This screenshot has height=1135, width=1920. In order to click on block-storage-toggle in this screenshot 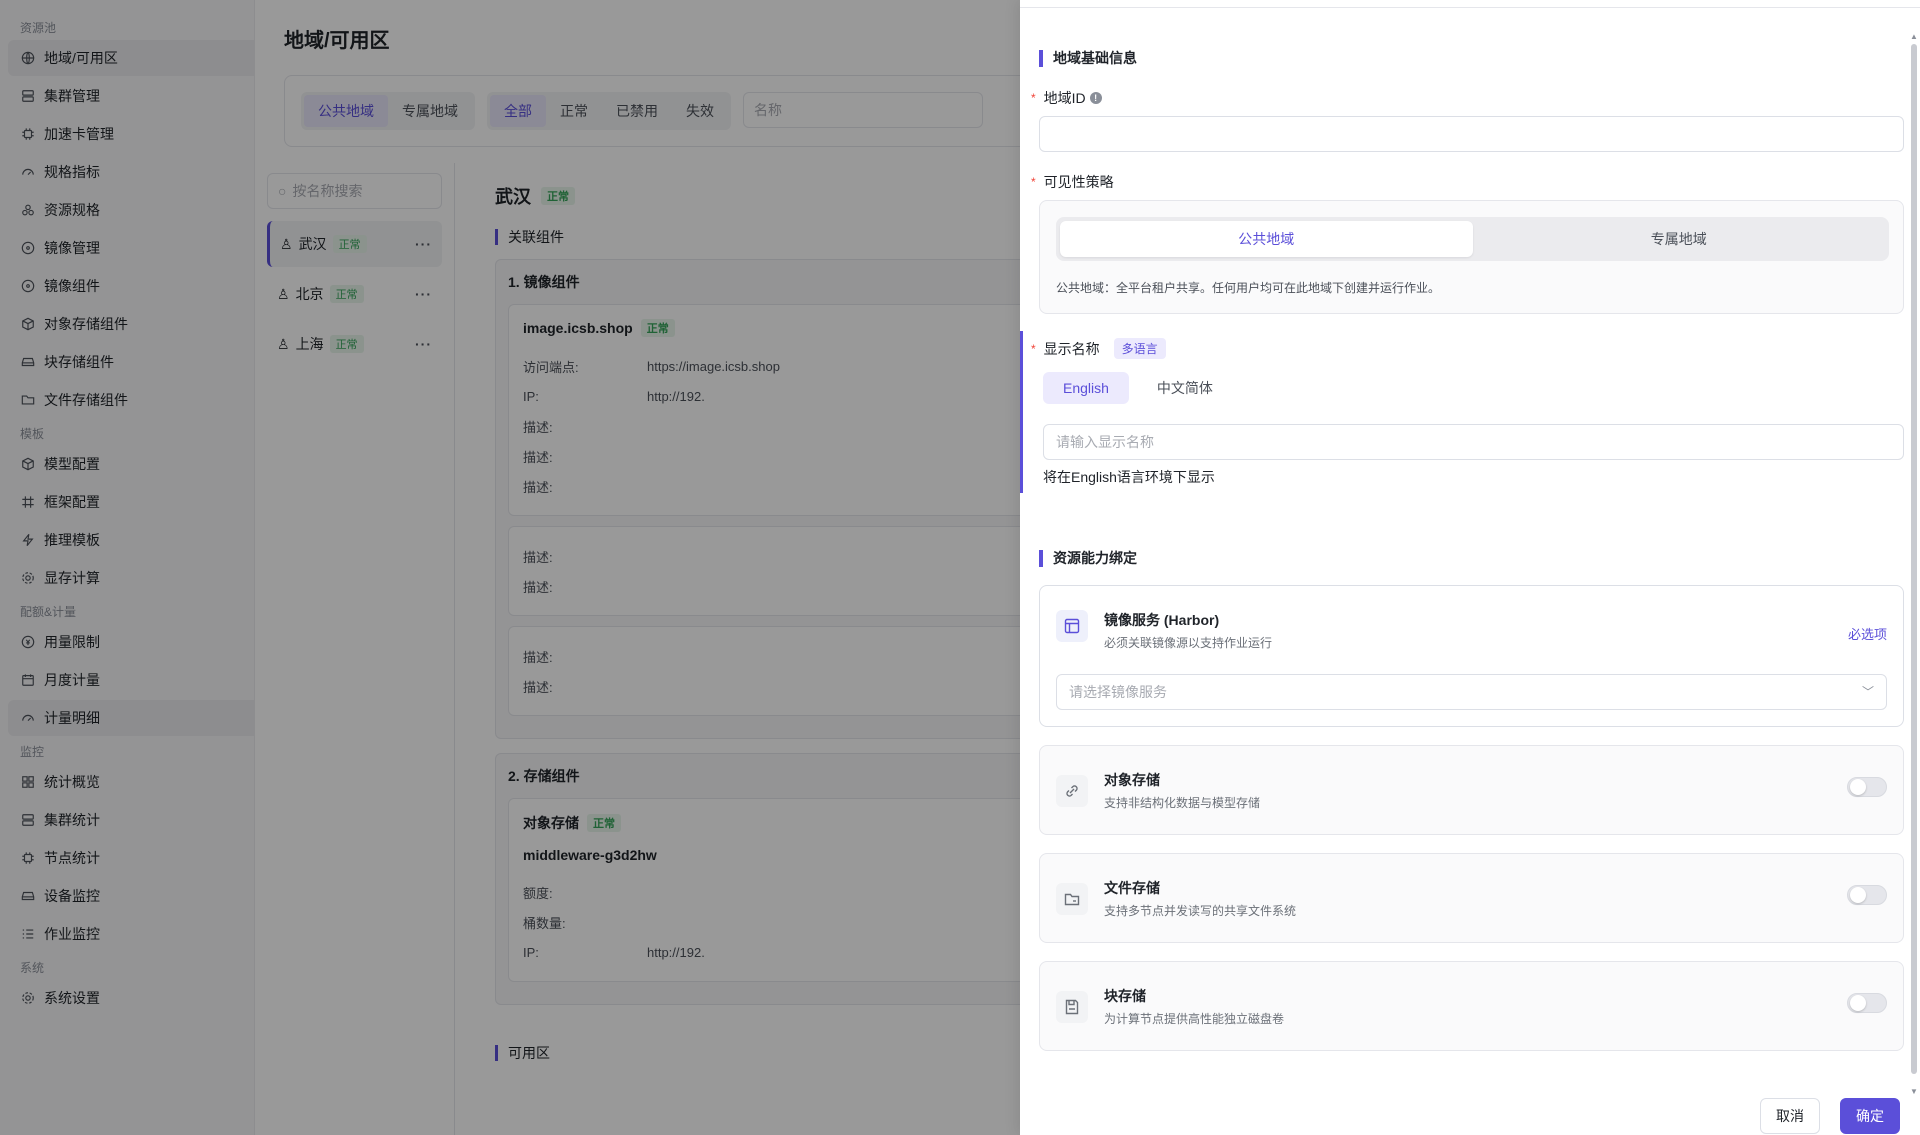, I will do `click(1867, 1003)`.